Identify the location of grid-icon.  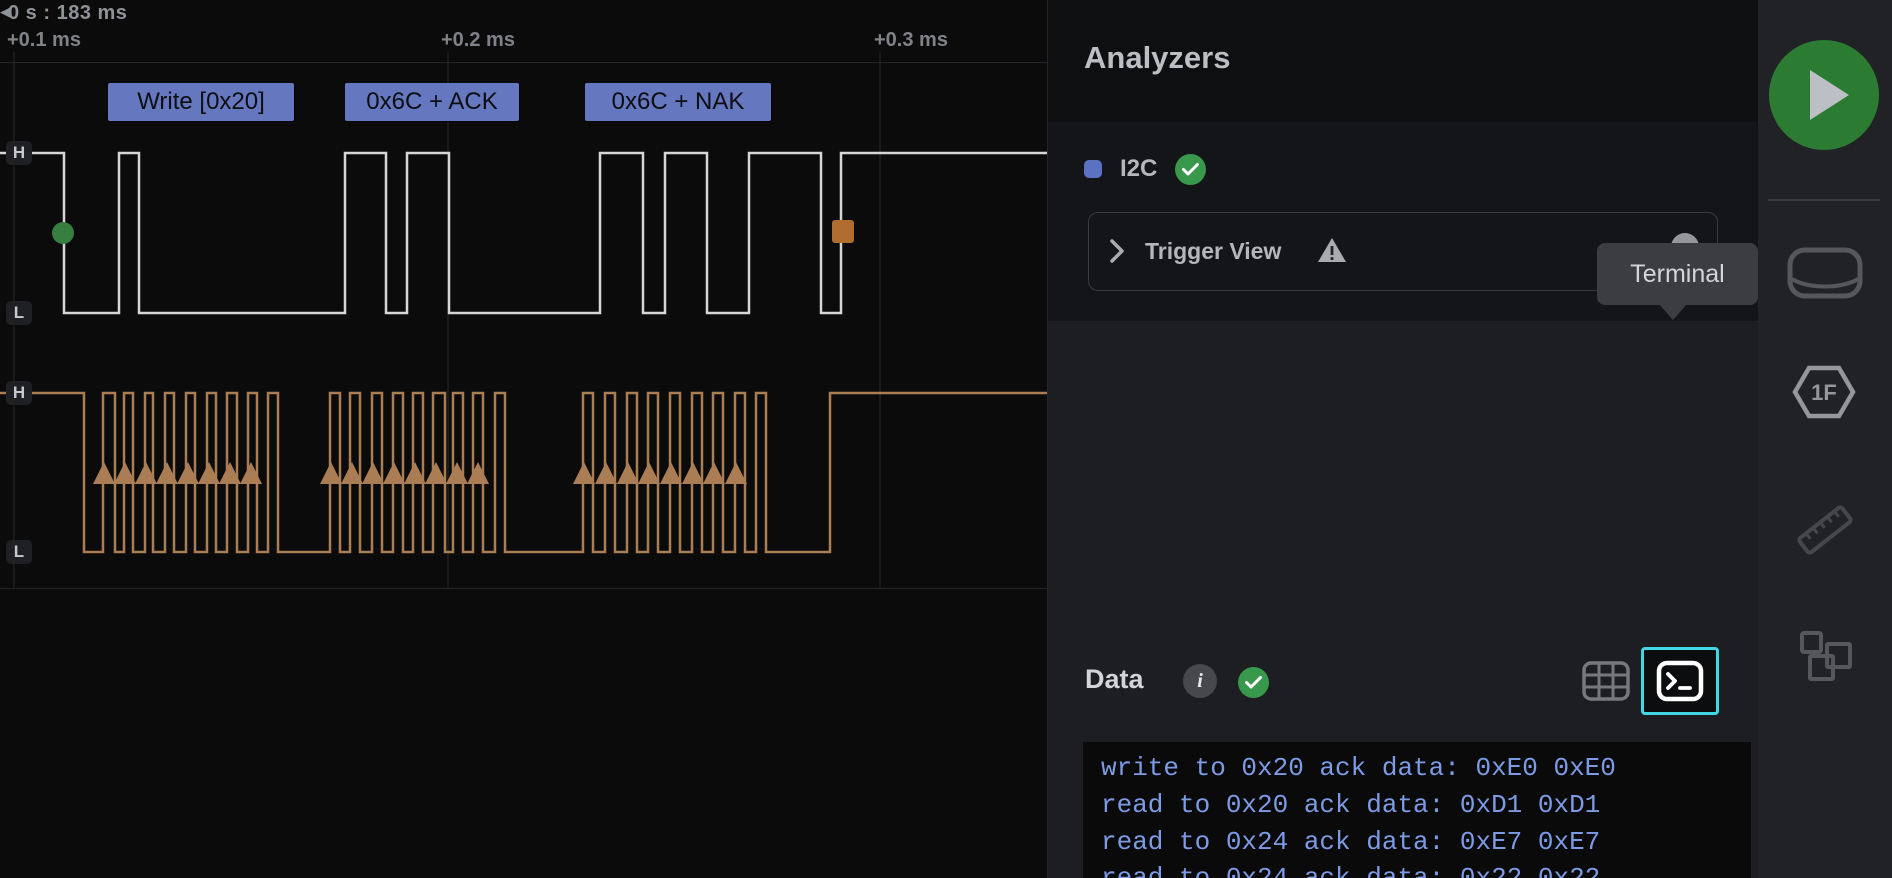
(1606, 681).